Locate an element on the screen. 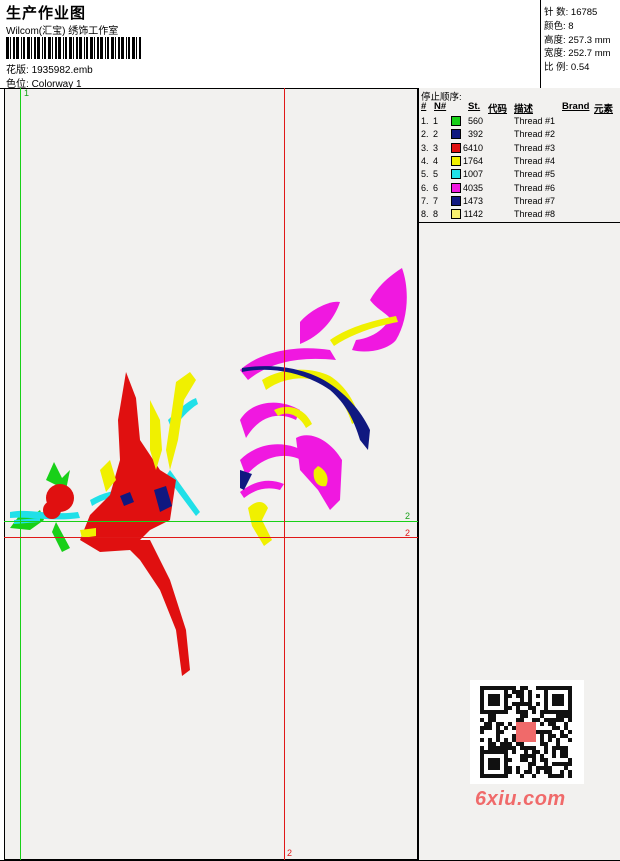 The width and height of the screenshot is (620, 861). thread-row: 6. 6 4035 Thread #6 is located at coordinates (520, 188).